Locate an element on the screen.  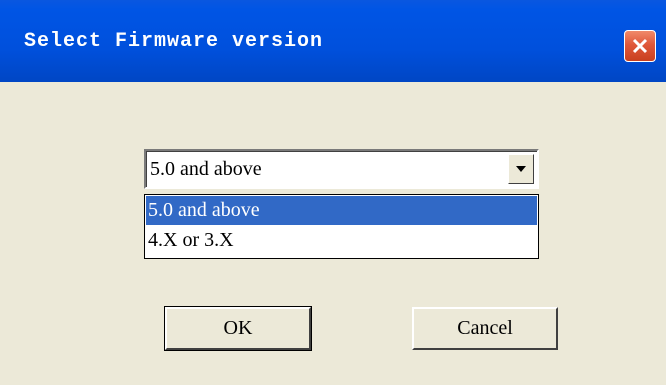
firmware-version-select: 5.0 and above is located at coordinates (341, 169).